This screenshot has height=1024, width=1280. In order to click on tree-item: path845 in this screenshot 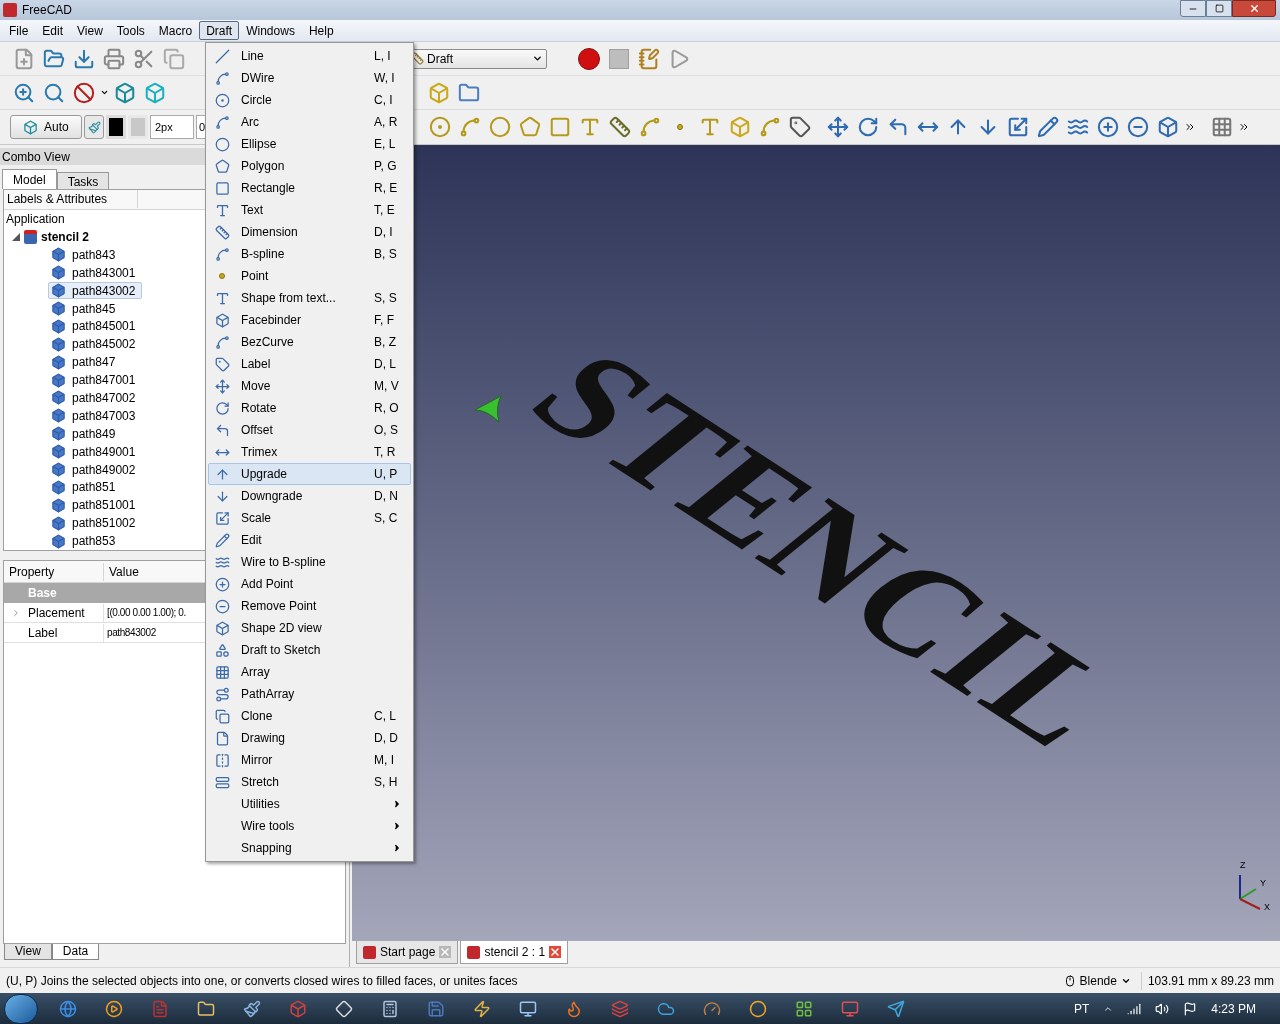, I will do `click(85, 308)`.